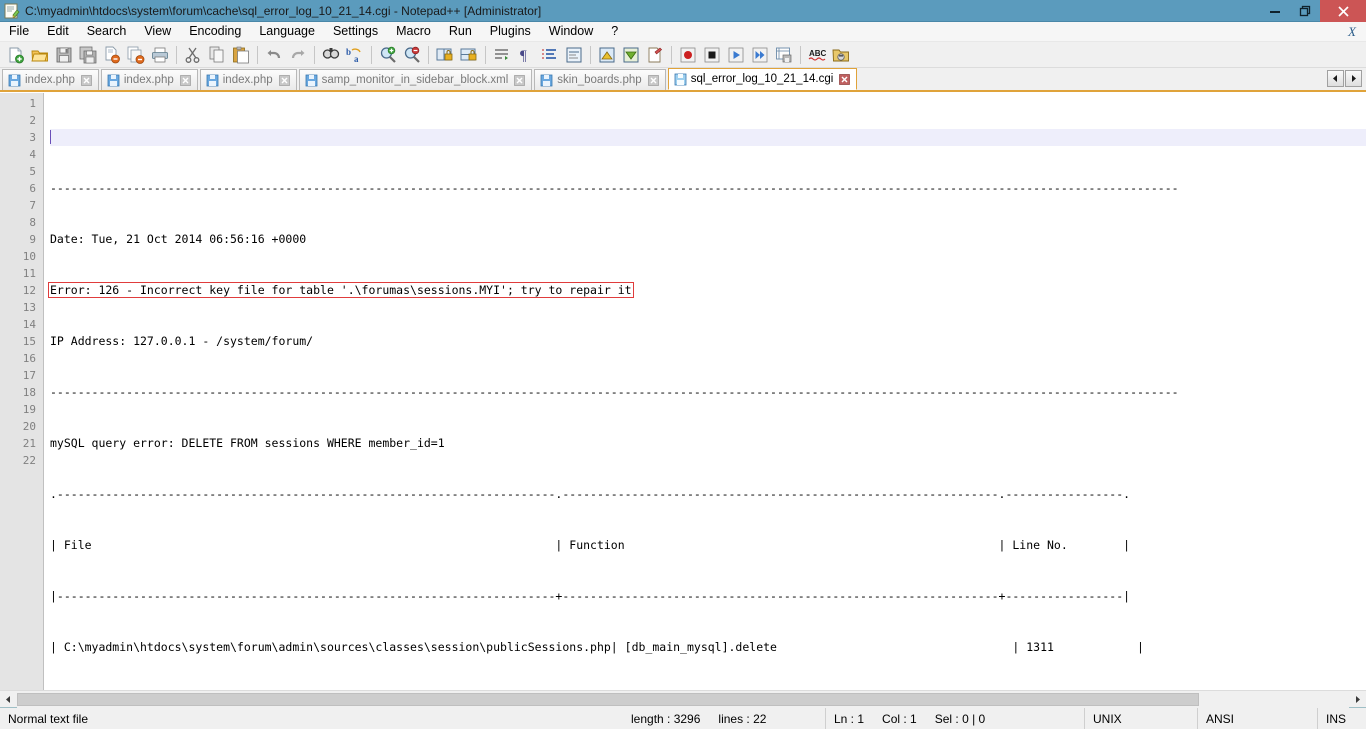 The height and width of the screenshot is (729, 1366). I want to click on print-preview-icon, so click(654, 54).